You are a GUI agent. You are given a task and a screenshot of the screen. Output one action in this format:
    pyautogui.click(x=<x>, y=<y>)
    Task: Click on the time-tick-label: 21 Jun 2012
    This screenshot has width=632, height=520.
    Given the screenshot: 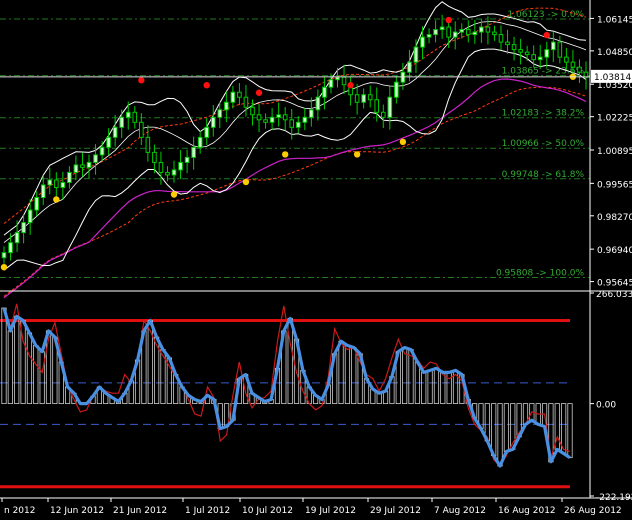 What is the action you would take?
    pyautogui.click(x=140, y=511)
    